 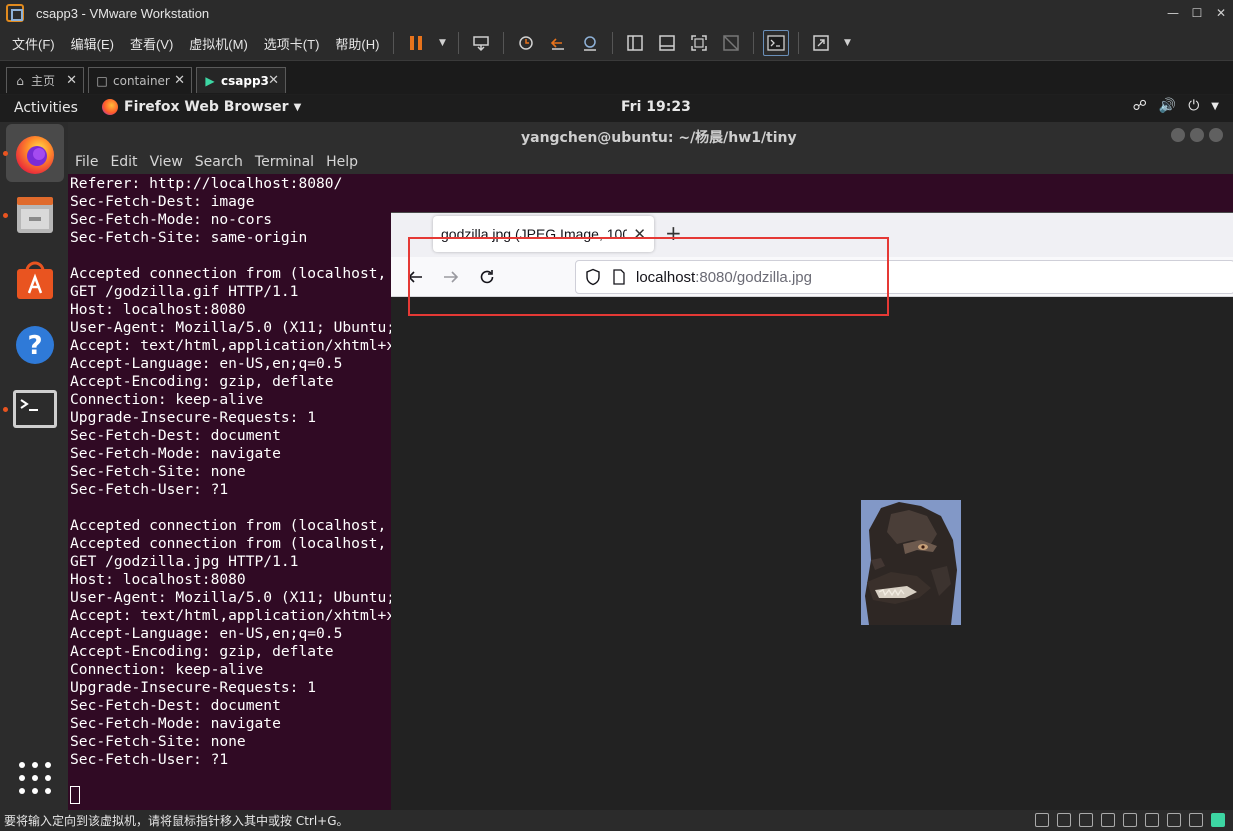 I want to click on window-title: csapp3 - VMware Workstation, so click(x=123, y=13).